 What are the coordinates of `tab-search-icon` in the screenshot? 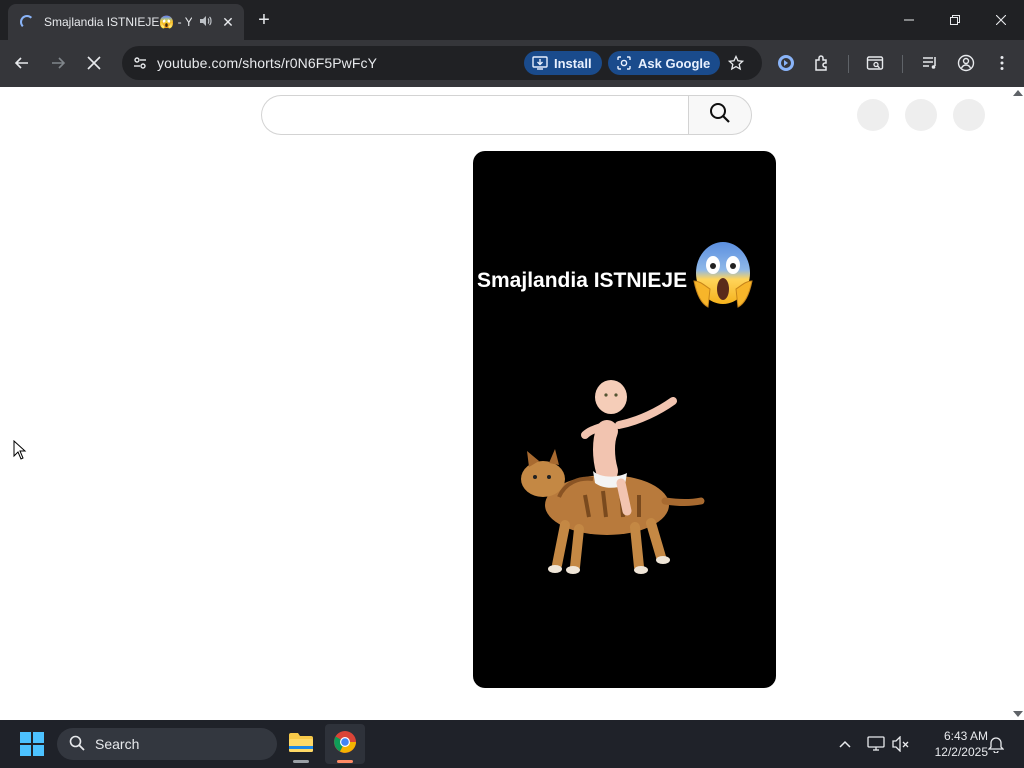 It's located at (875, 63).